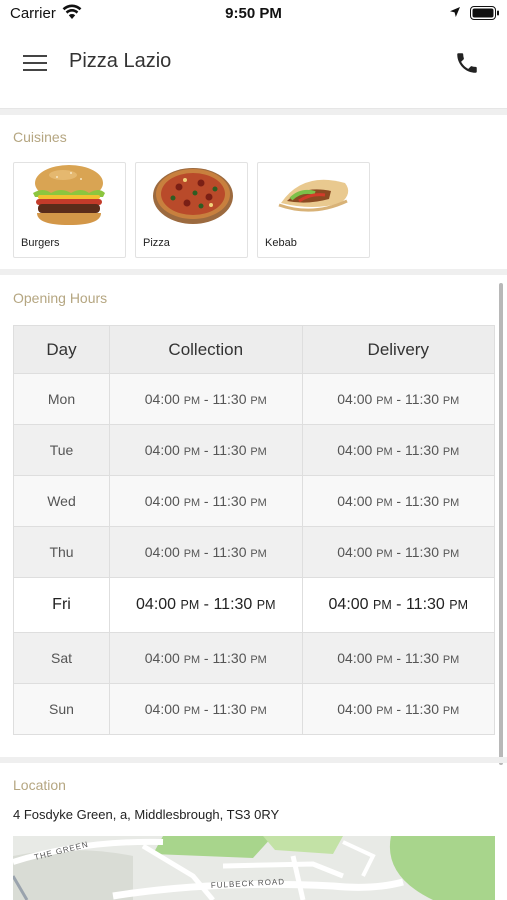  I want to click on day-name: Thu, so click(61, 552).